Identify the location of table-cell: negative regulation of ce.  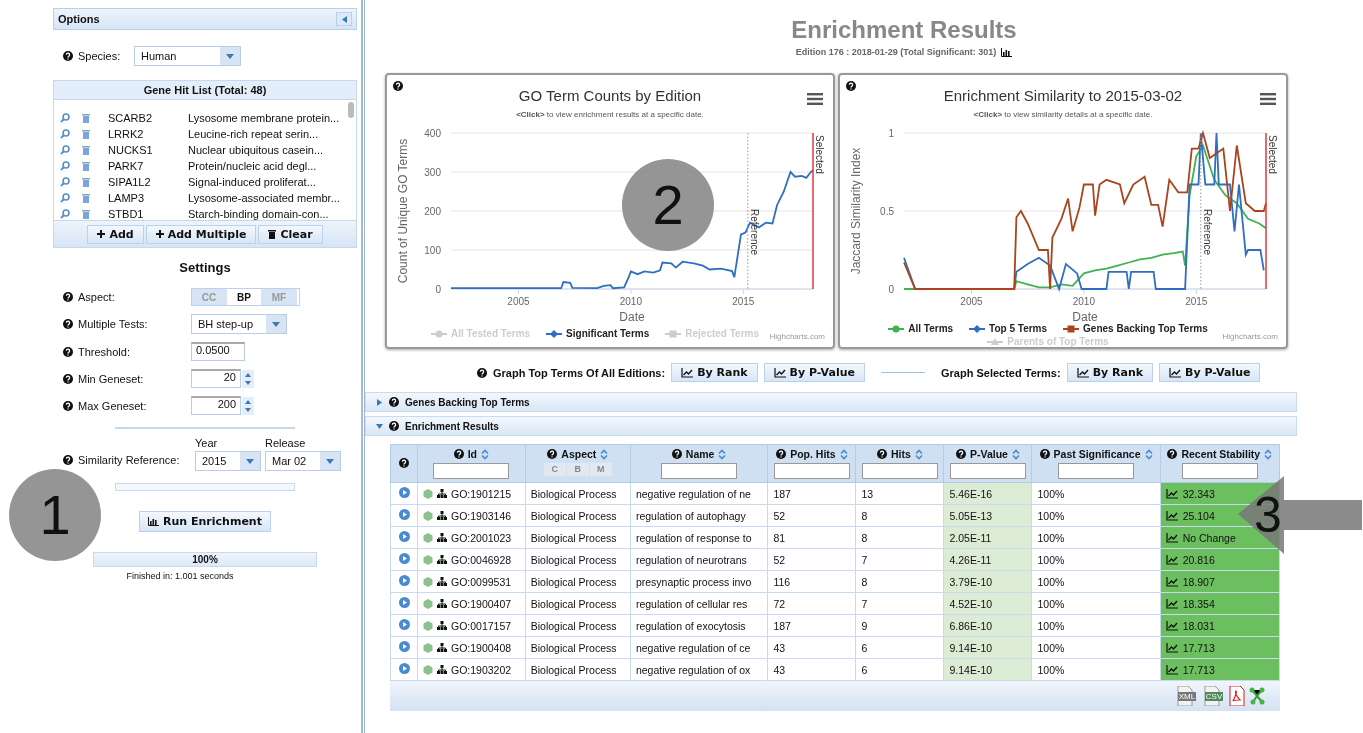
(699, 647).